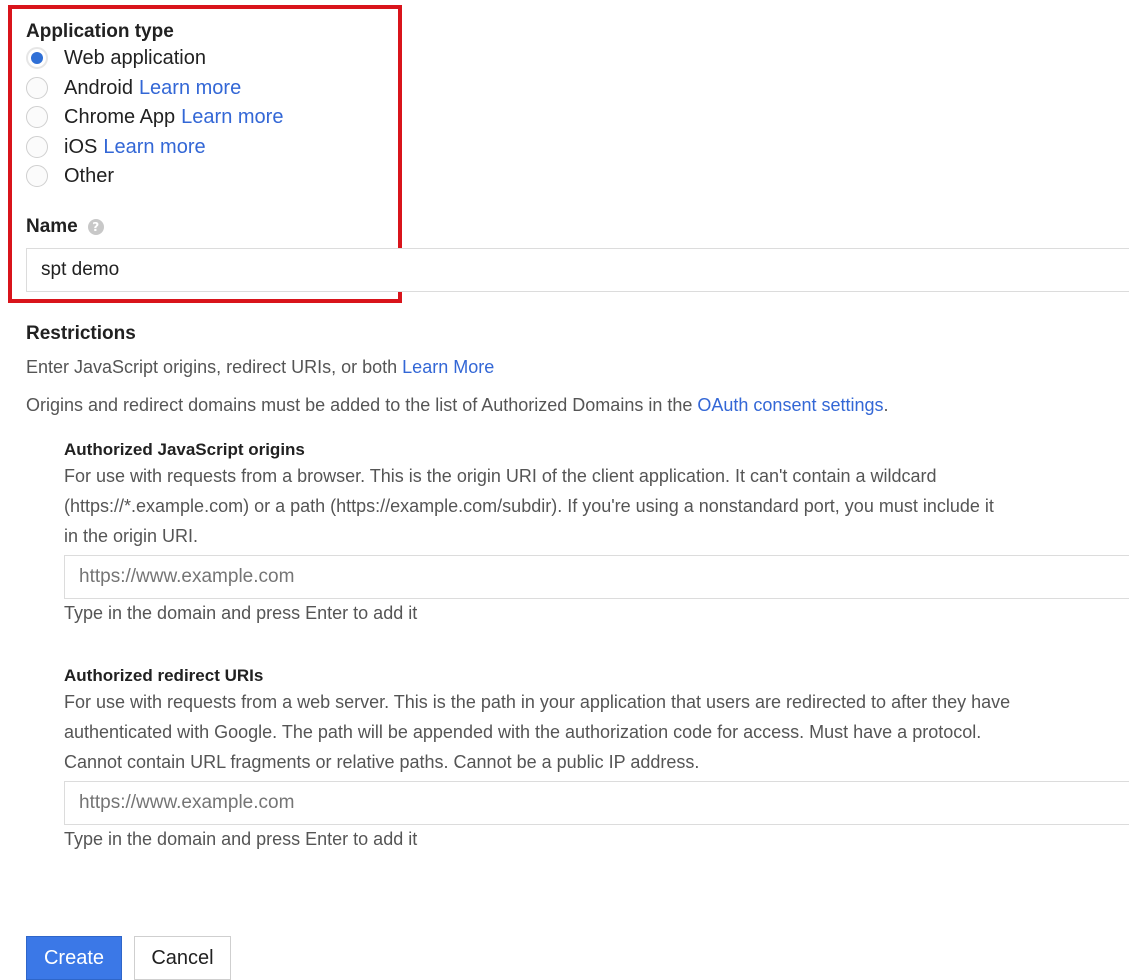 The image size is (1129, 980). Describe the element at coordinates (37, 176) in the screenshot. I see `radio-other` at that location.